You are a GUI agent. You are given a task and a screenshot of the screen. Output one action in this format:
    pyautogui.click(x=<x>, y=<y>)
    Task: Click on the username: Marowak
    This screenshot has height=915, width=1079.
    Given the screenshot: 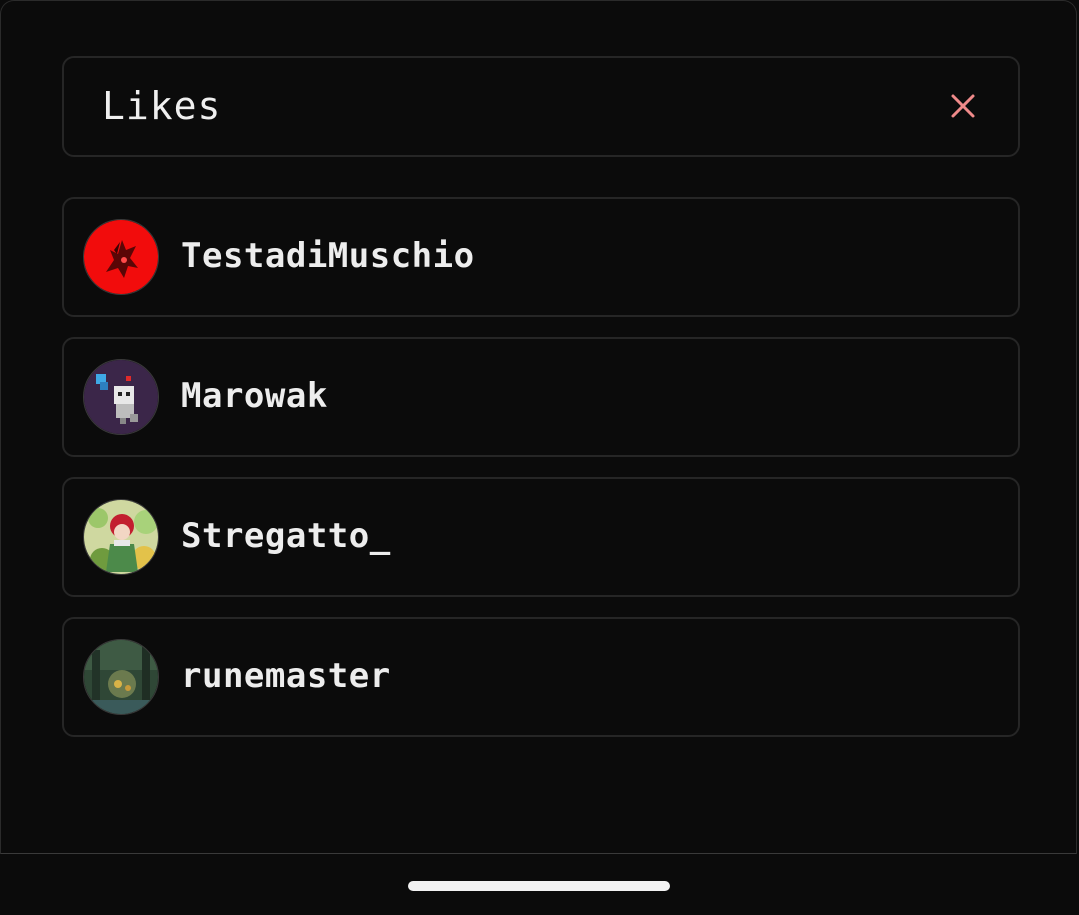 What is the action you would take?
    pyautogui.click(x=254, y=396)
    